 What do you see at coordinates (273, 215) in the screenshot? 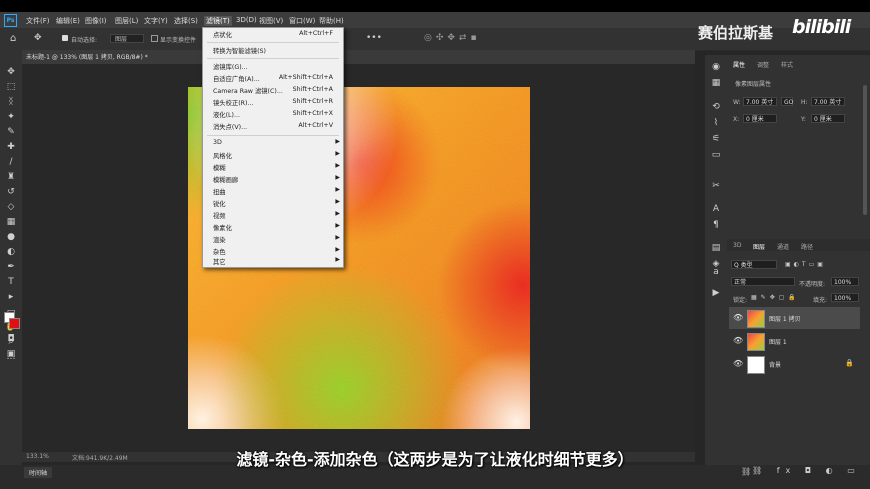
I see `submenu-video: 视频 ▶` at bounding box center [273, 215].